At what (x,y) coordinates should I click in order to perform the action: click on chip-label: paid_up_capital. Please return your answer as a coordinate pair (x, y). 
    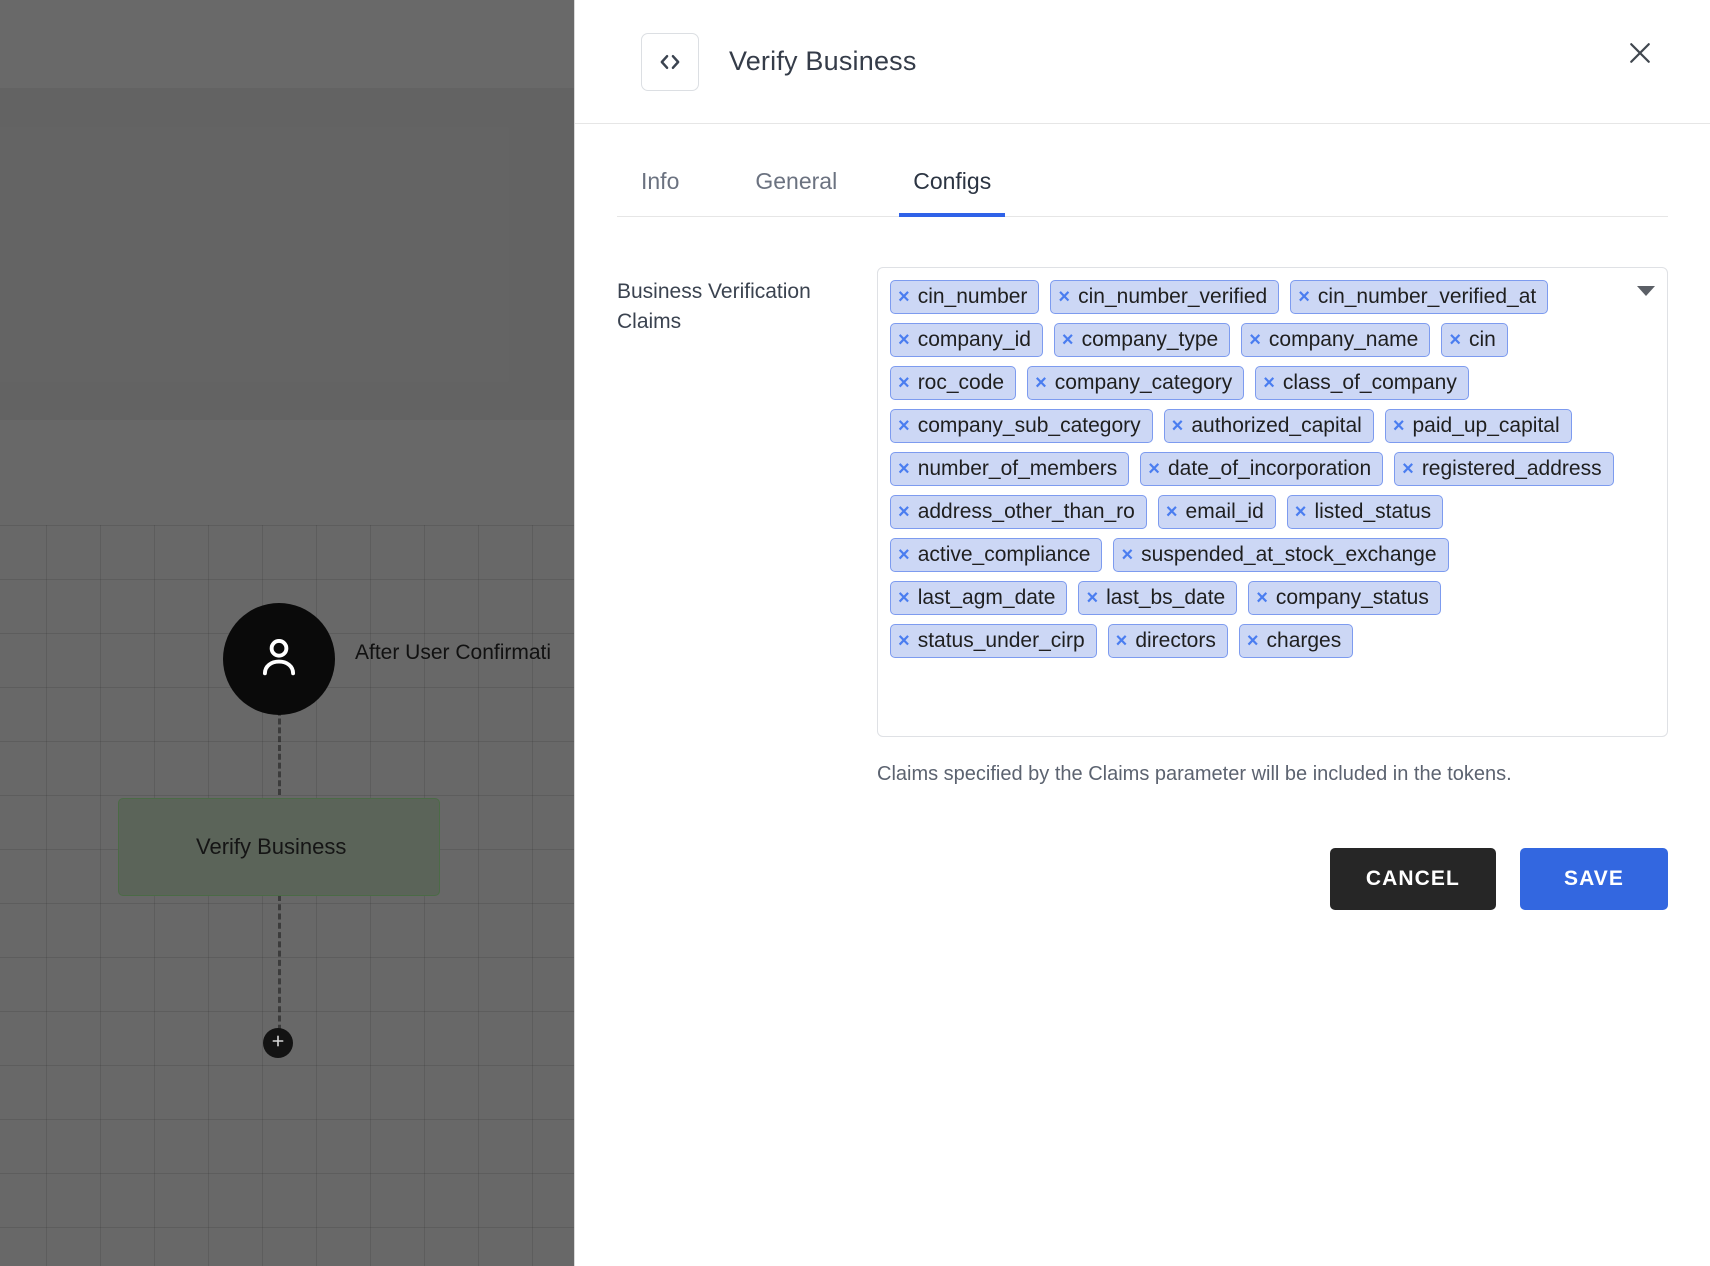
    Looking at the image, I should click on (1486, 425).